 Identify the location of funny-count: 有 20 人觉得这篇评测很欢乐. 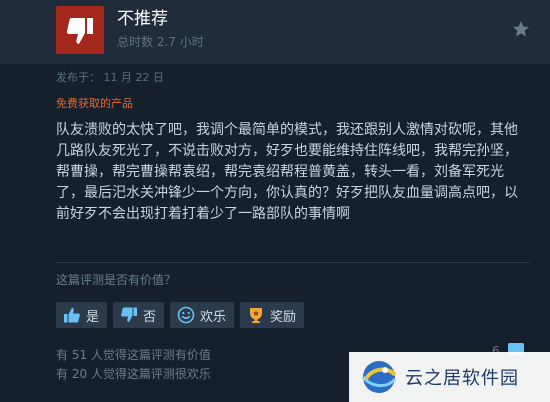
(133, 374).